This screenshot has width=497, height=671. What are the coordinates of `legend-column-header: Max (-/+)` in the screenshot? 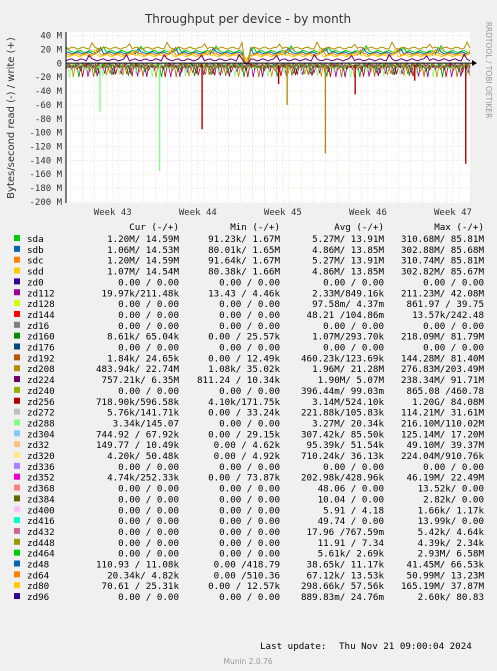 It's located at (459, 227).